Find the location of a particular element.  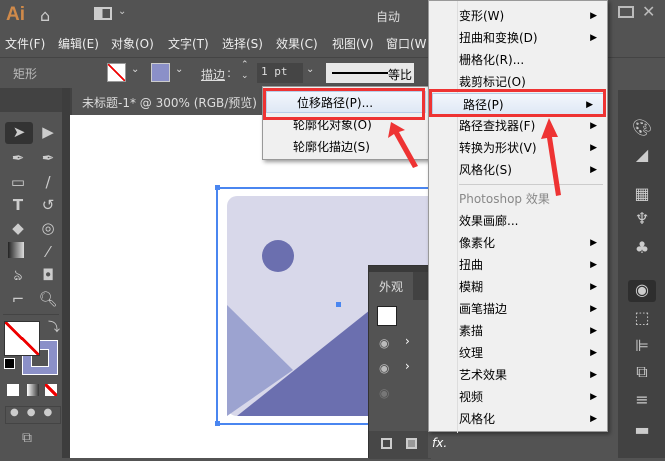

menu-item-label: 转换为形状(V) is located at coordinates (498, 148).